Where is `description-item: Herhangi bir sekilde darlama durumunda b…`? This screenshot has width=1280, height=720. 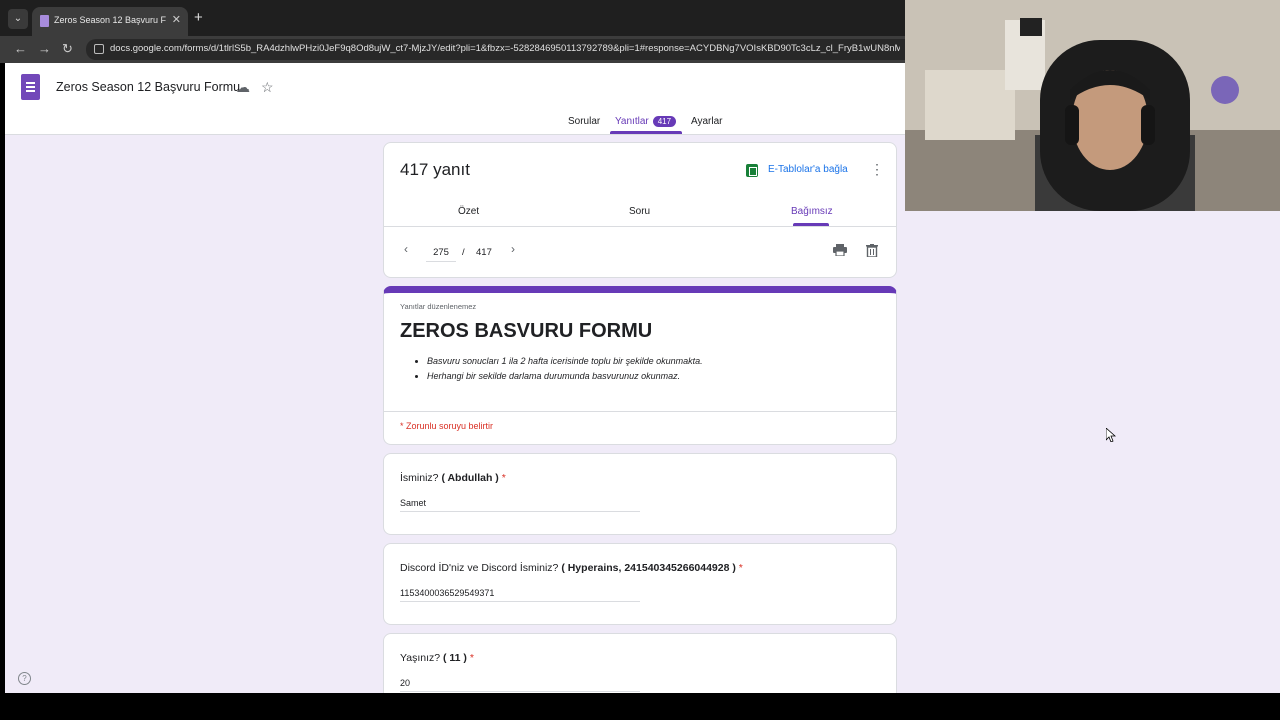
description-item: Herhangi bir sekilde darlama durumunda b… is located at coordinates (565, 376).